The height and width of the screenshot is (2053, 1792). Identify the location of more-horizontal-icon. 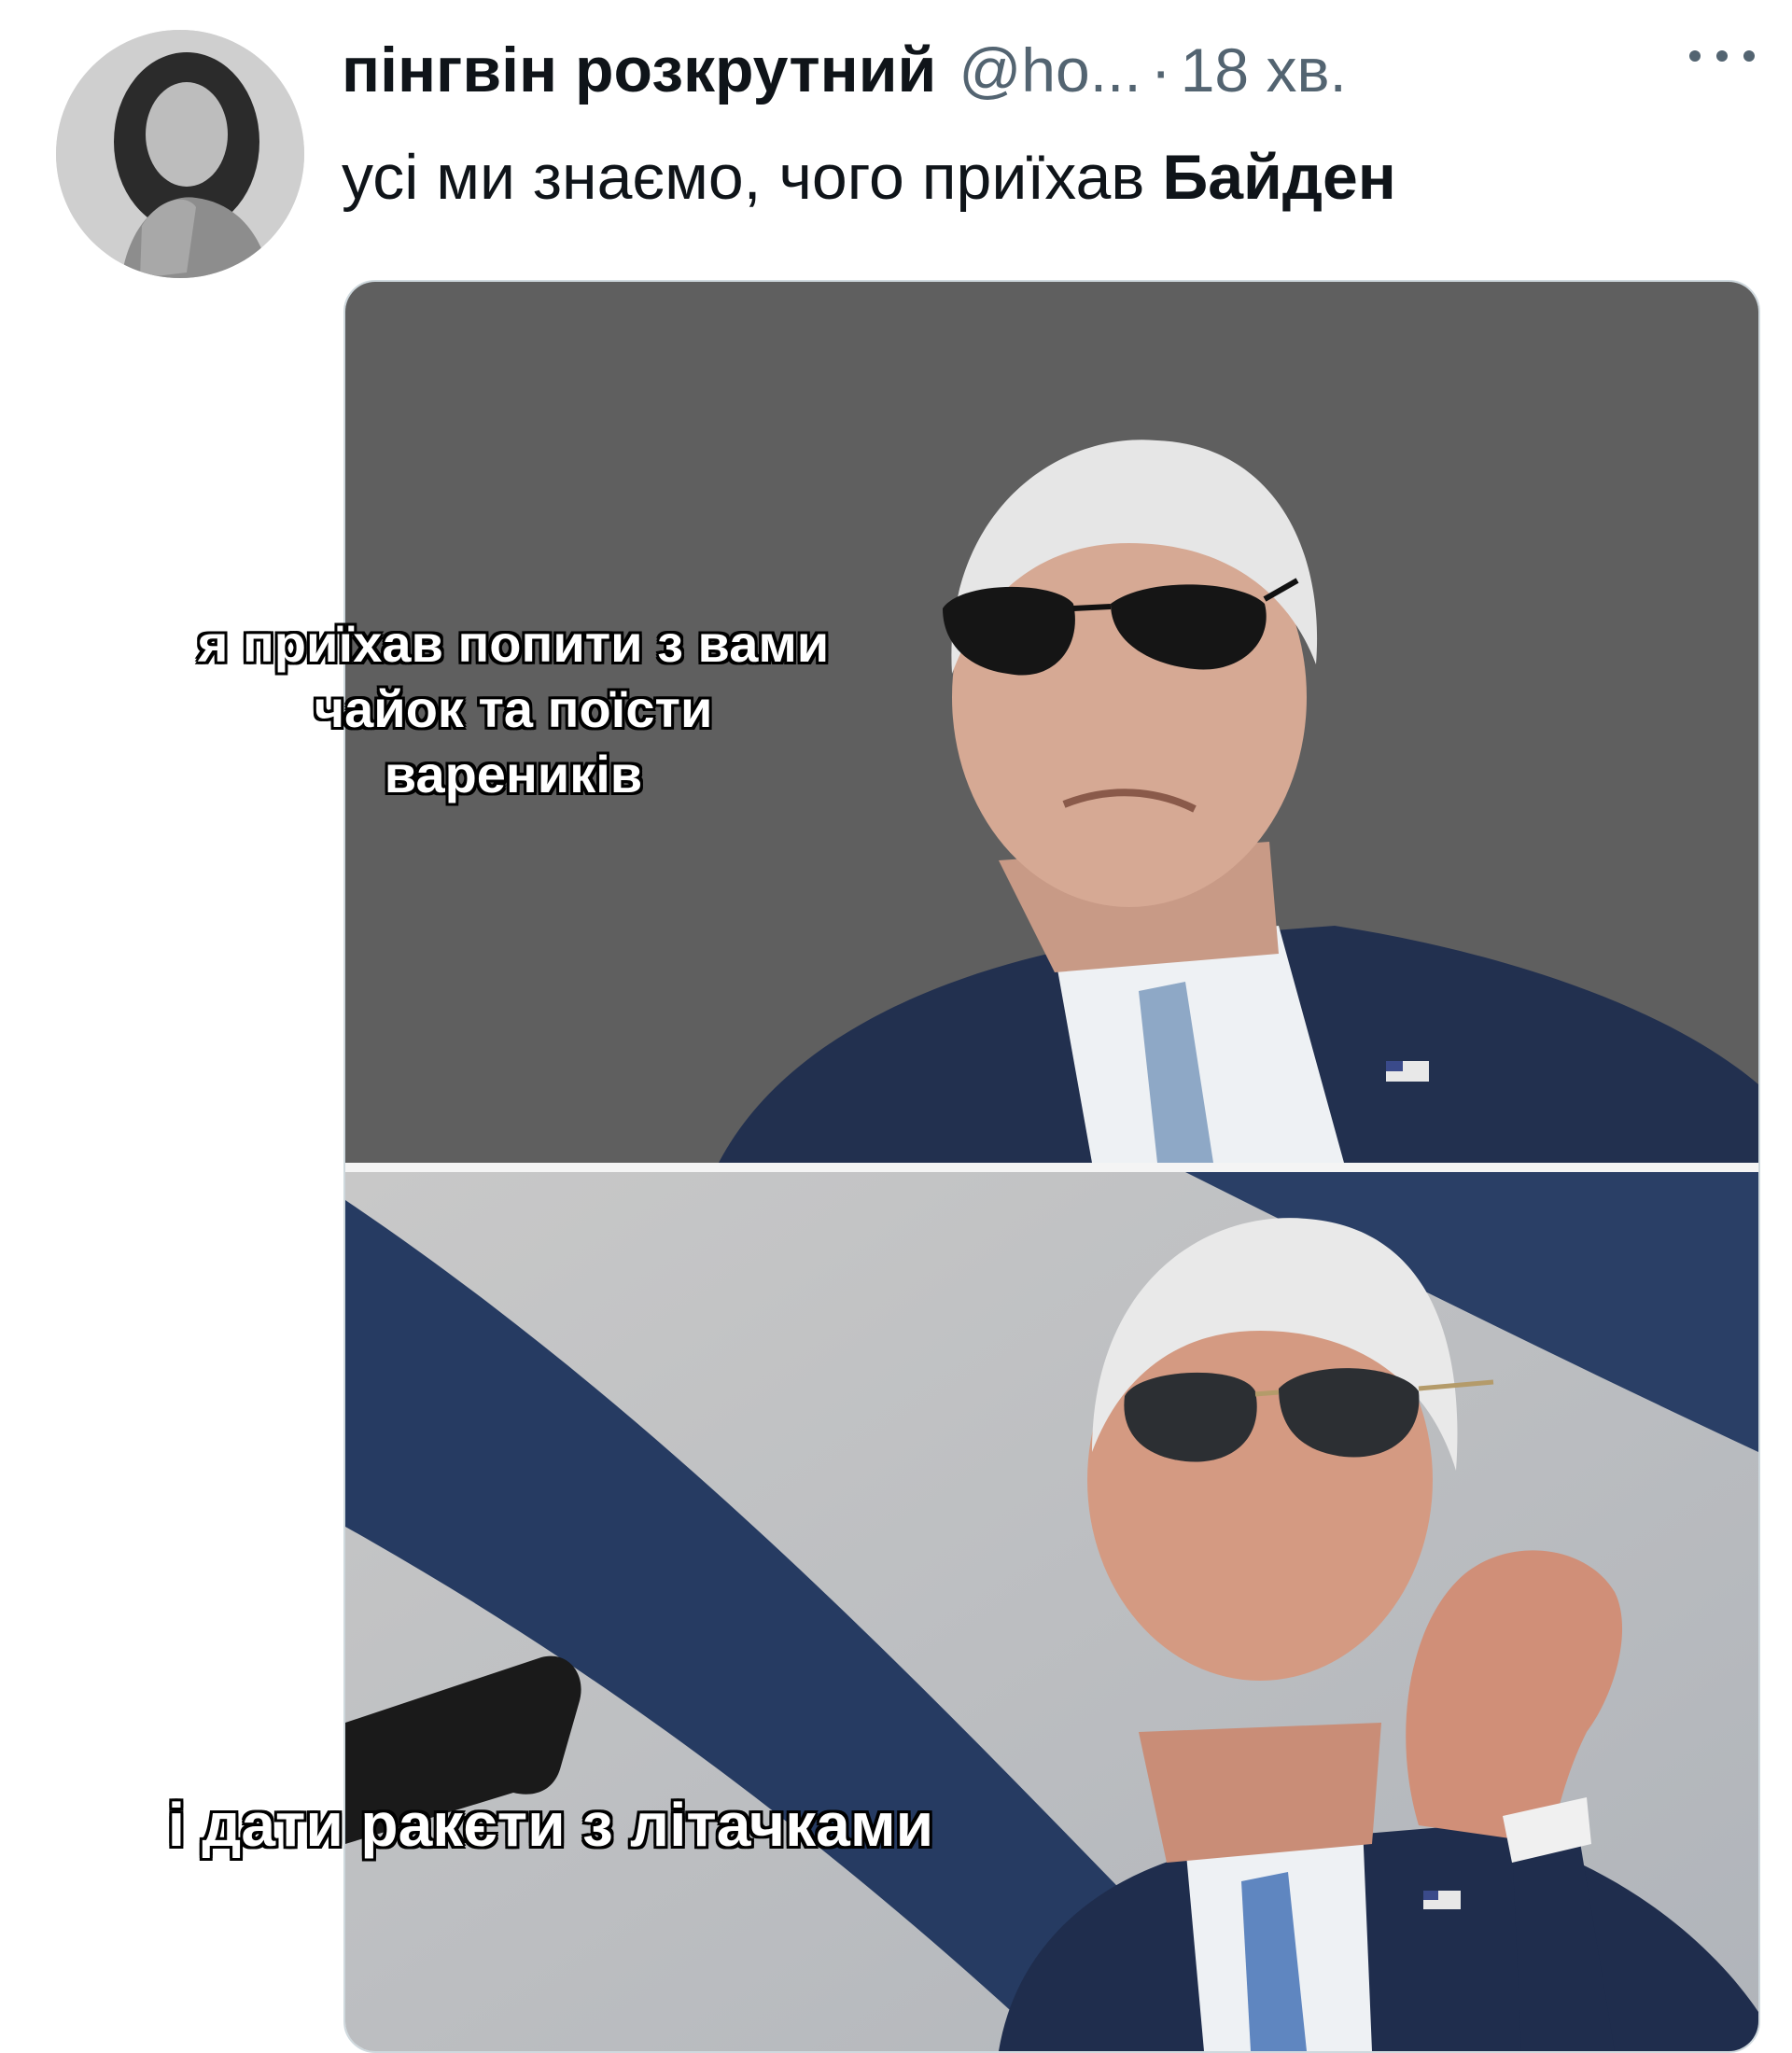
(1722, 56).